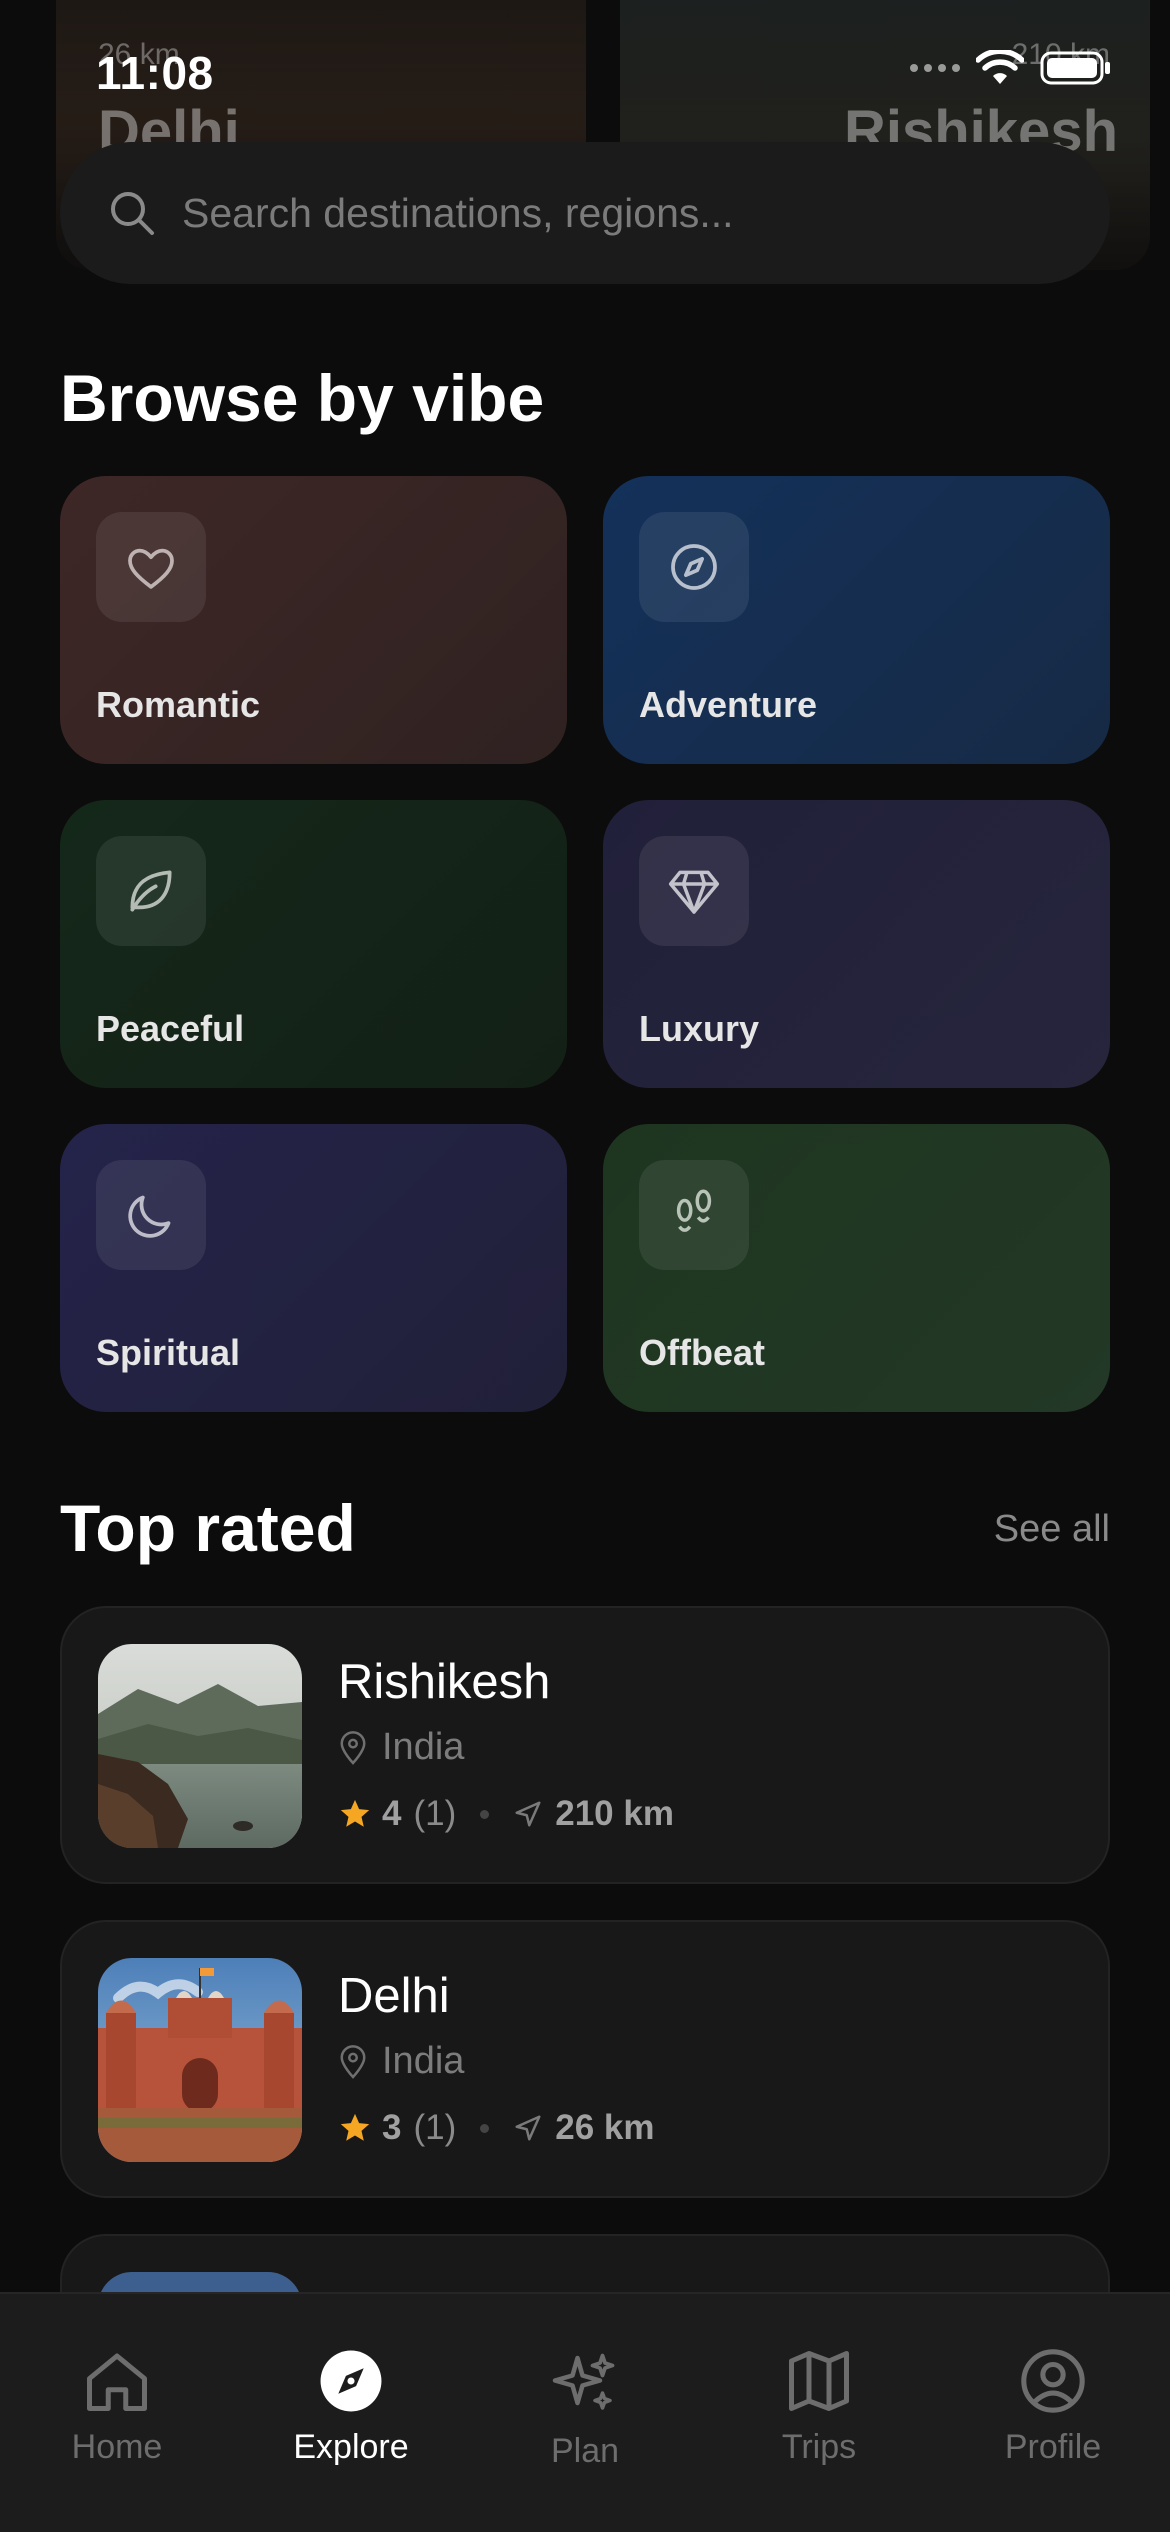 The width and height of the screenshot is (1170, 2532). Describe the element at coordinates (856, 1268) in the screenshot. I see `vibe-card-offbeat: Offbeat` at that location.